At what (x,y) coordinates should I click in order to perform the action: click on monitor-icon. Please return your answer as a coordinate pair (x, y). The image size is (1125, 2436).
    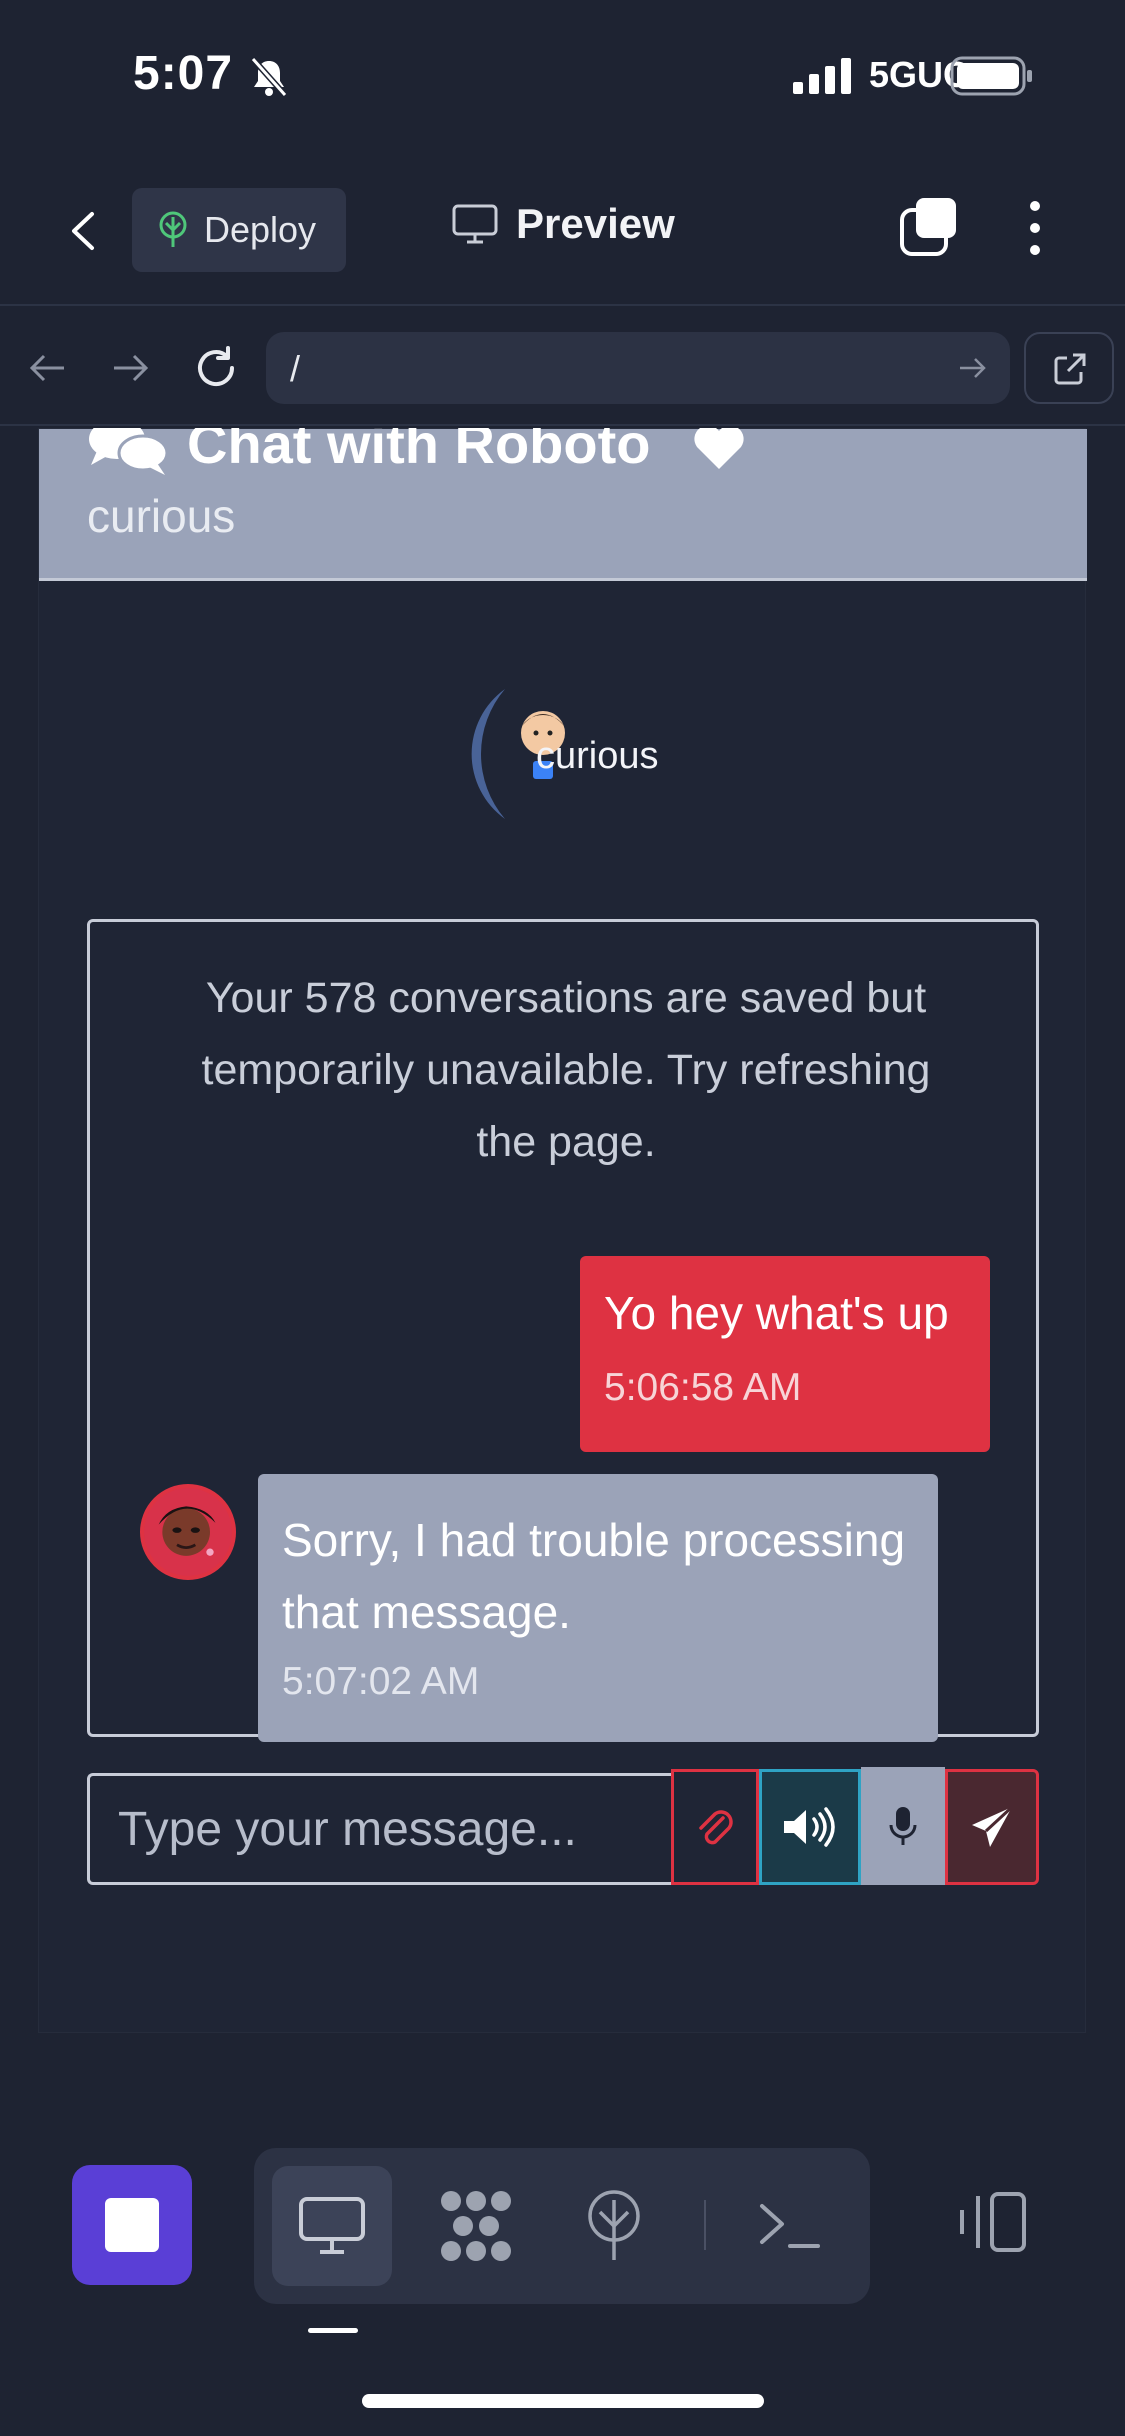
    Looking at the image, I should click on (475, 224).